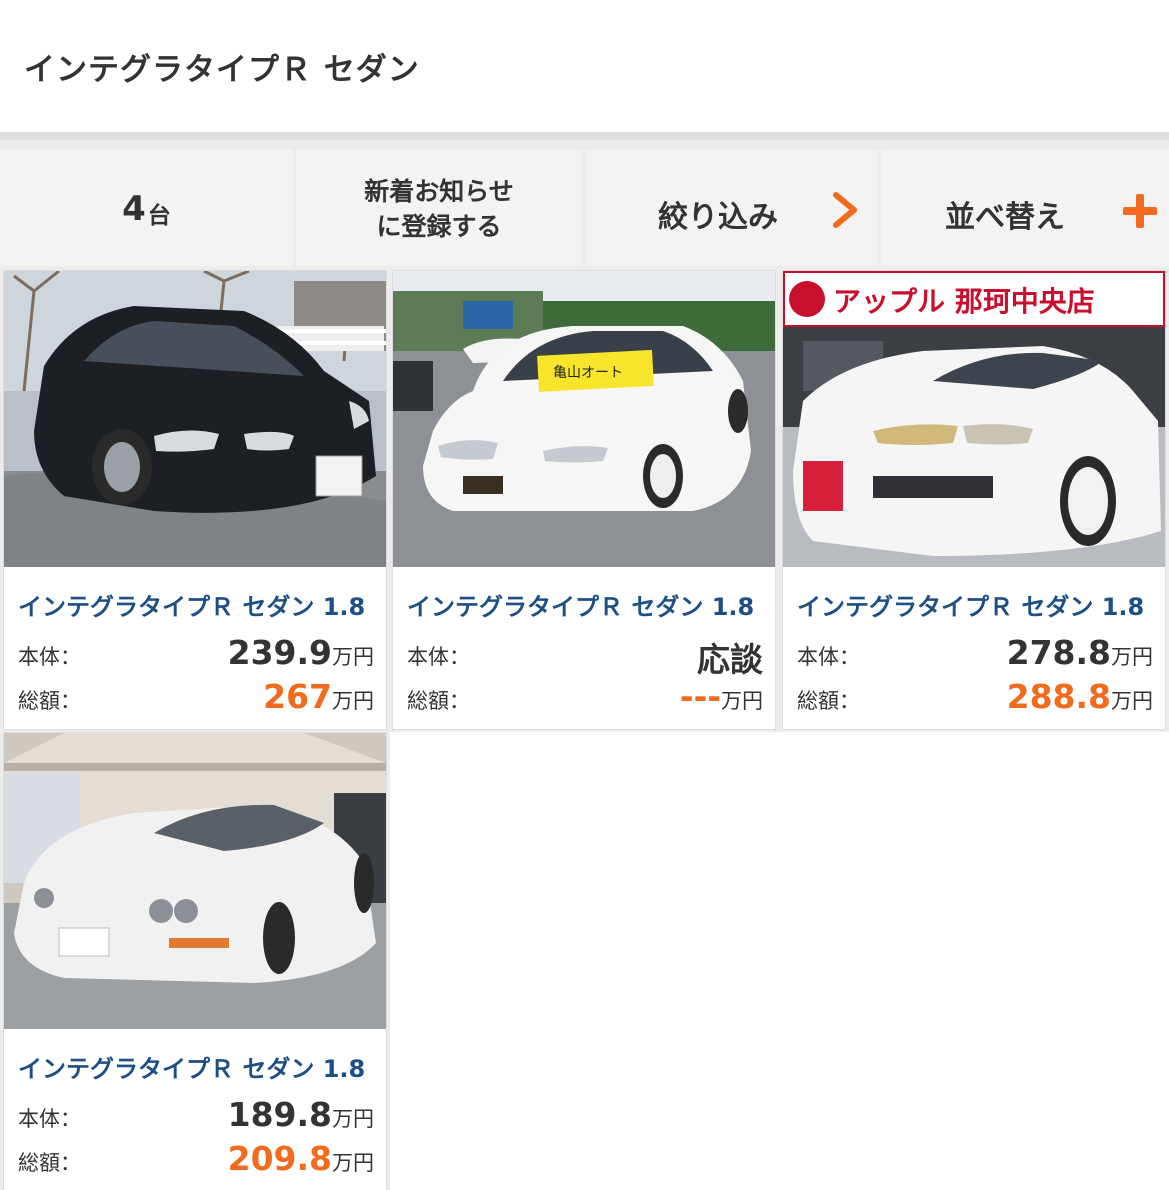 The width and height of the screenshot is (1169, 1190). I want to click on result-count-value: 4, so click(134, 209).